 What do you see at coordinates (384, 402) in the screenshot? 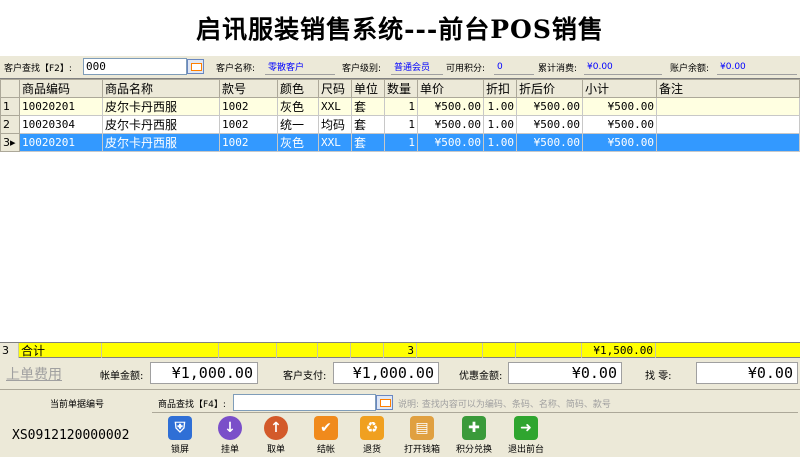
I see `product-picker-icon` at bounding box center [384, 402].